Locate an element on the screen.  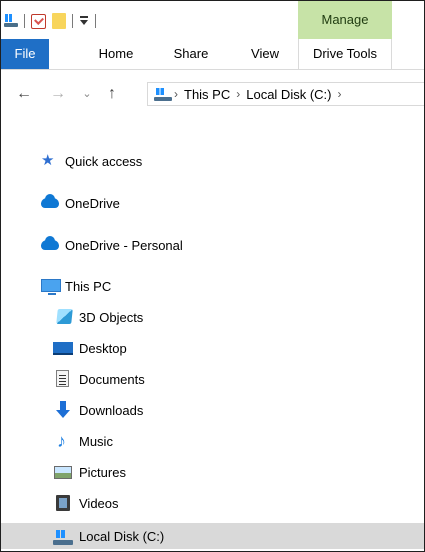
ribbon-tabs: File Home Share View Drive Tools is located at coordinates (212, 54).